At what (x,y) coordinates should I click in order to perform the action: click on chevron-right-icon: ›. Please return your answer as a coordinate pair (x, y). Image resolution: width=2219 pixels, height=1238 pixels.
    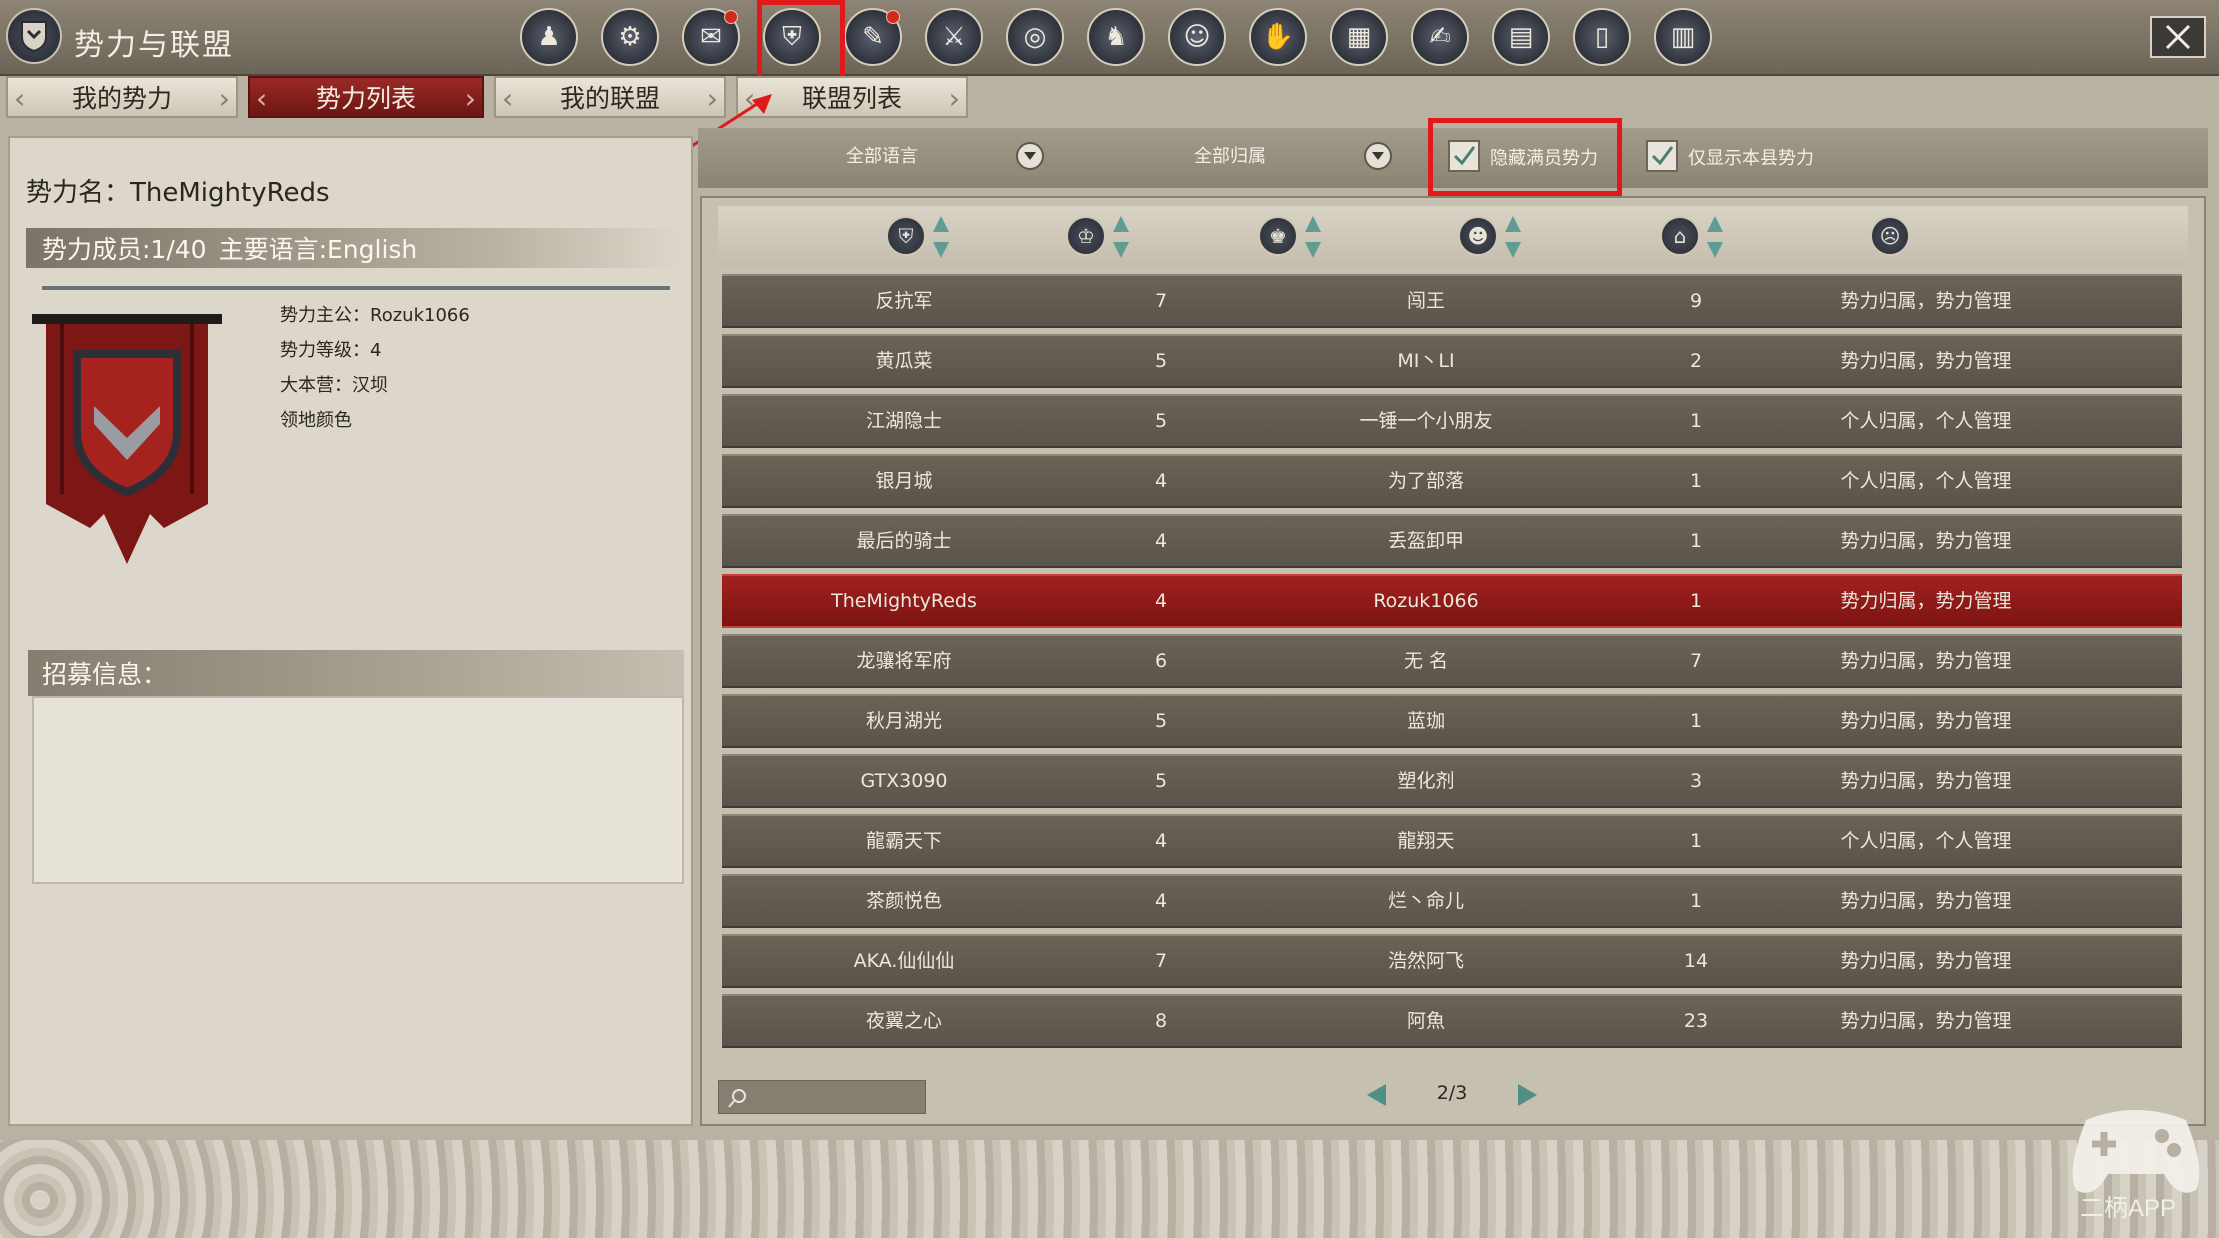
    Looking at the image, I should click on (954, 98).